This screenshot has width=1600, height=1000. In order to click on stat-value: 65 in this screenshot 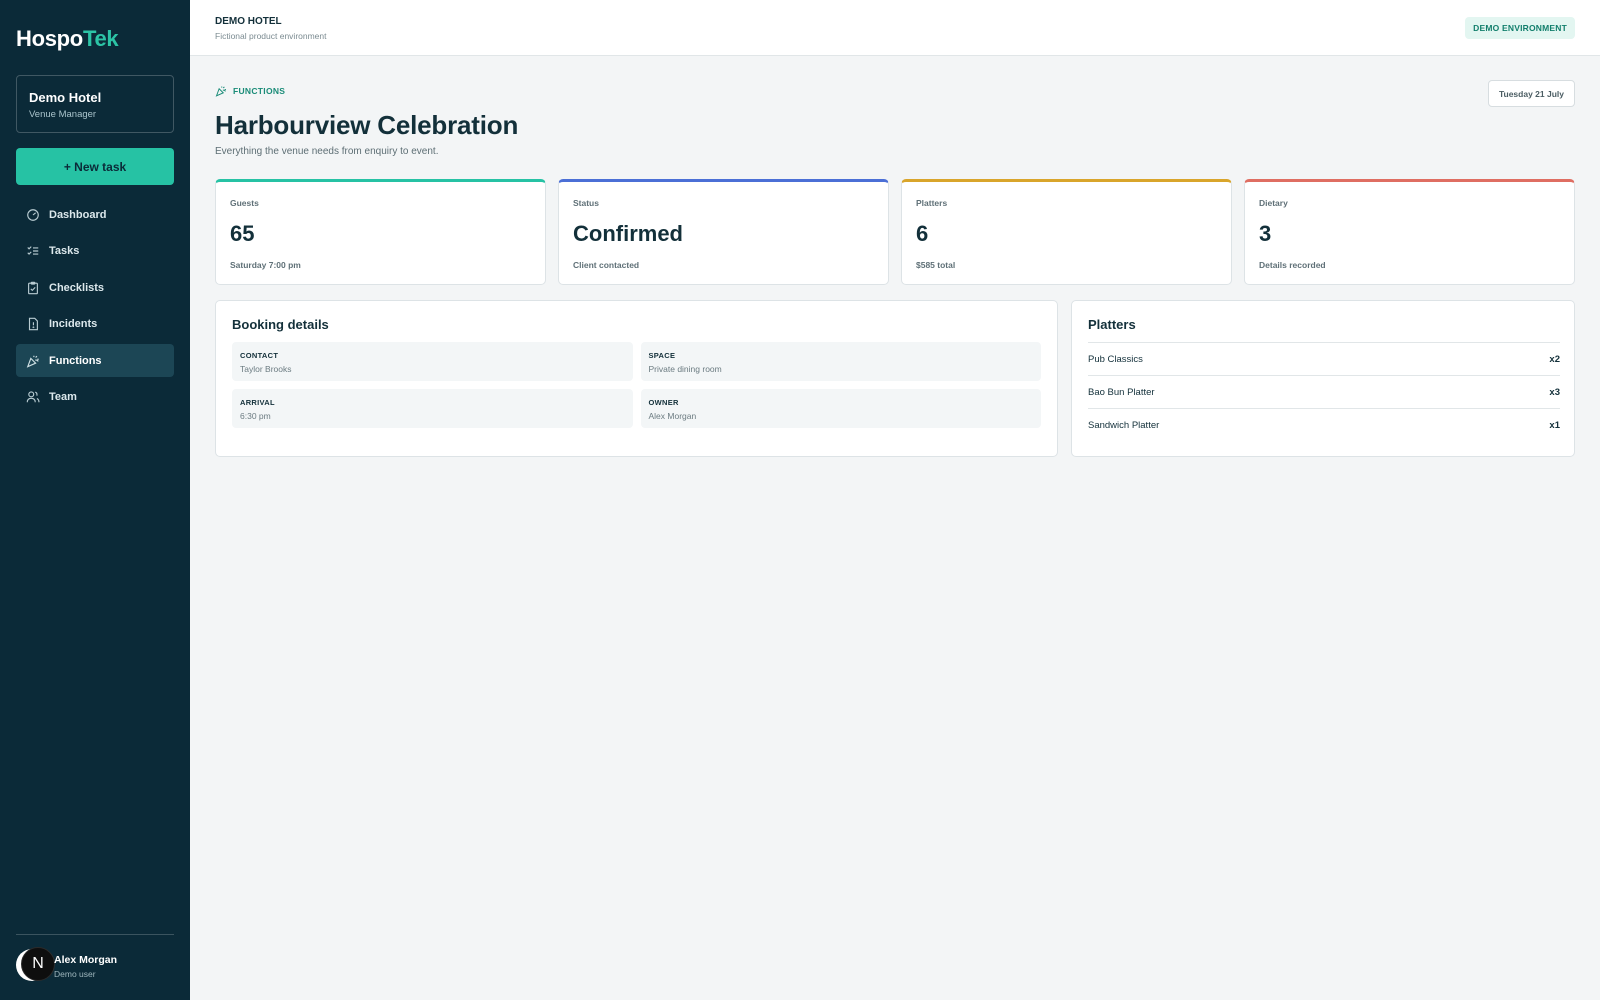, I will do `click(242, 233)`.